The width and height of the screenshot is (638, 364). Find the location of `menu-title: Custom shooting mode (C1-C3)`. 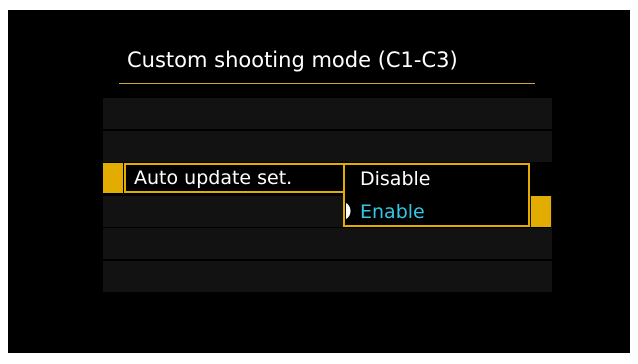

menu-title: Custom shooting mode (C1-C3) is located at coordinates (292, 60).